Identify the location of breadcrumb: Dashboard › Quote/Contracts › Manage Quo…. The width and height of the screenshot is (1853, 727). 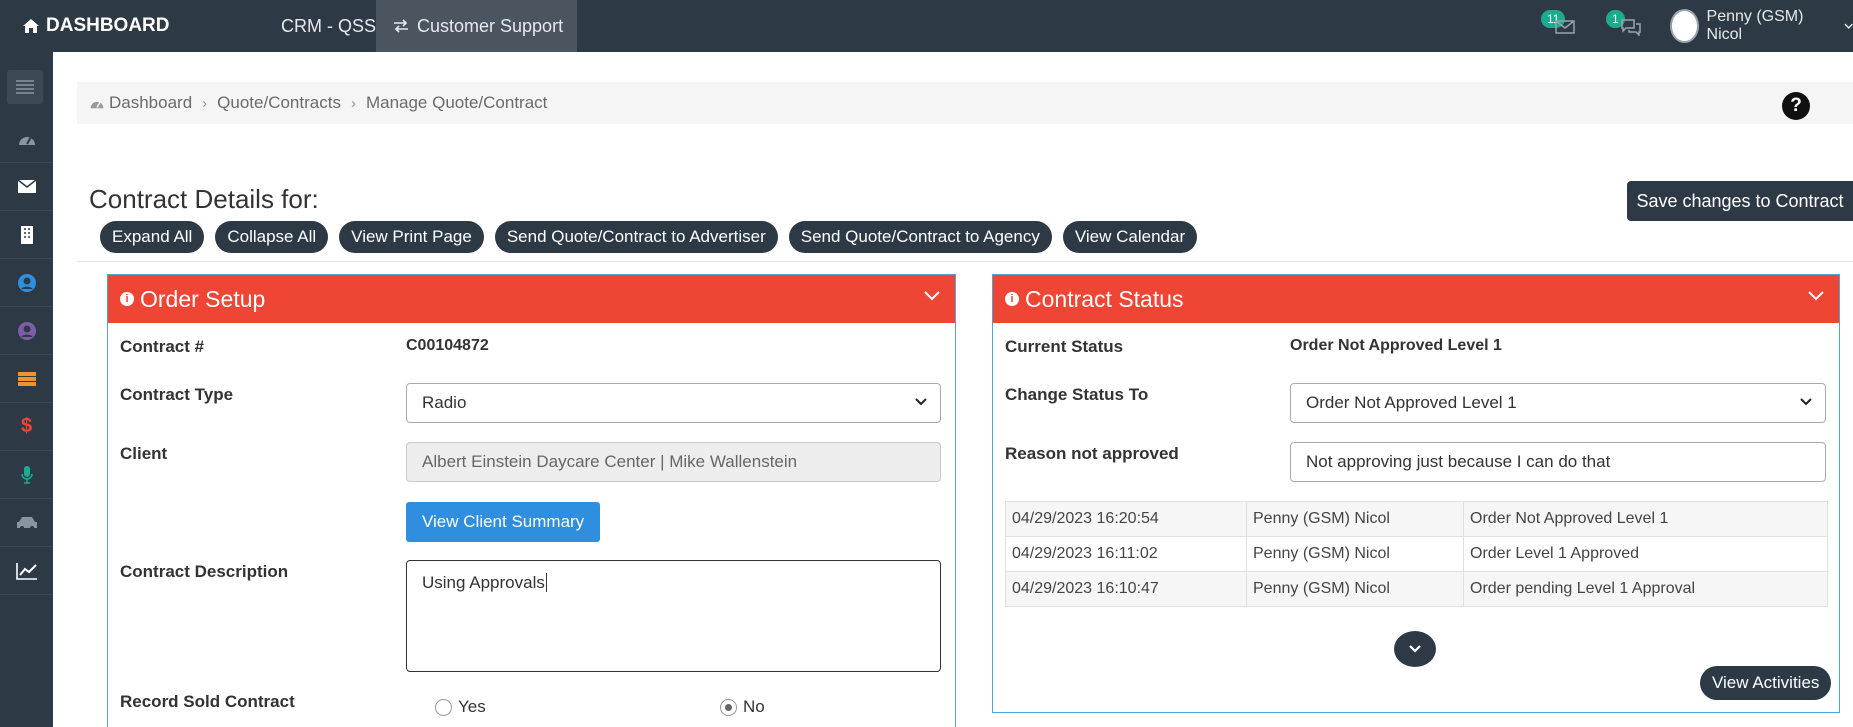
(965, 103).